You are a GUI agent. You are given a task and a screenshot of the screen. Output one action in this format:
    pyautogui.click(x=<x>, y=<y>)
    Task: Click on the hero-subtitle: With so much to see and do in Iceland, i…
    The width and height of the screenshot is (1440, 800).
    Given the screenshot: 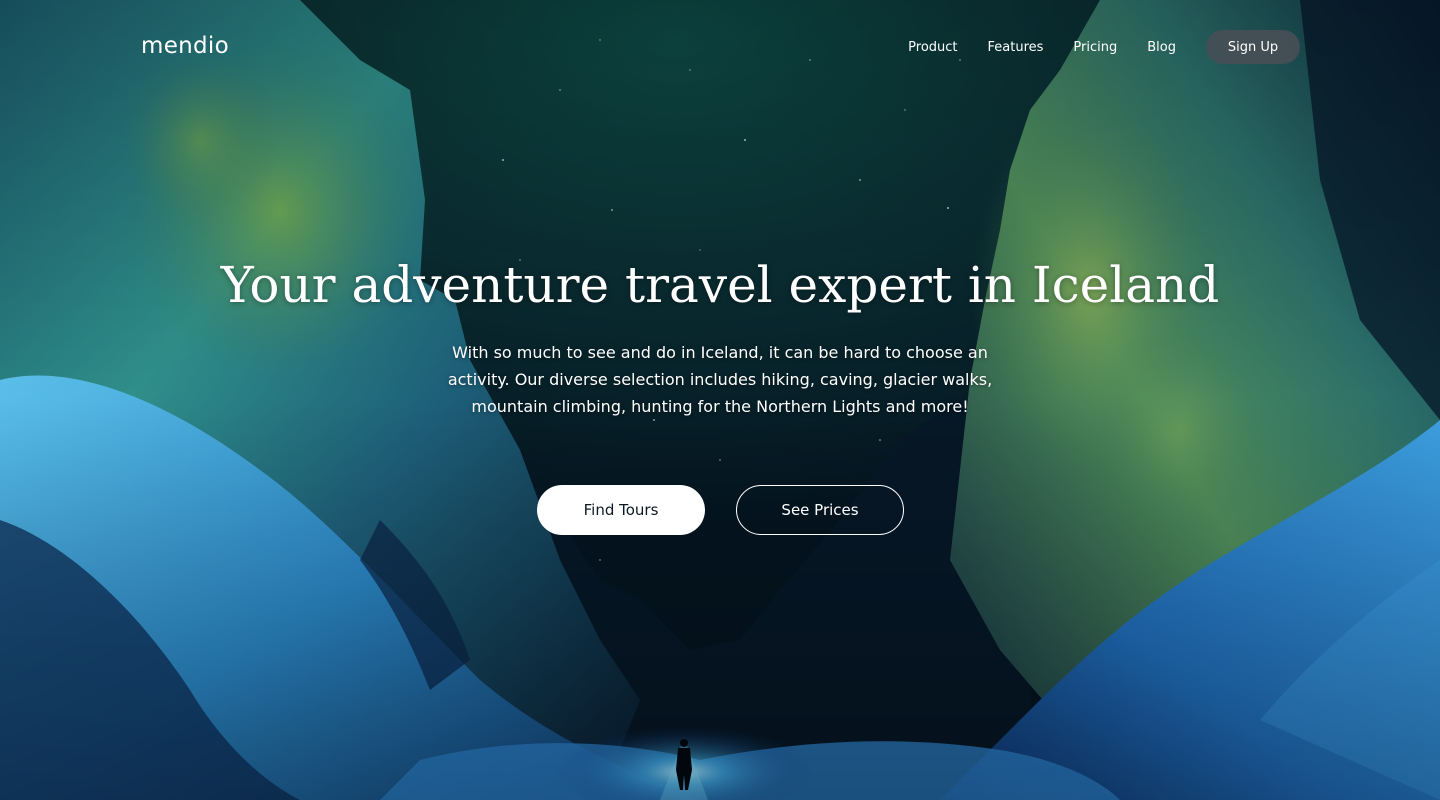 What is the action you would take?
    pyautogui.click(x=720, y=379)
    